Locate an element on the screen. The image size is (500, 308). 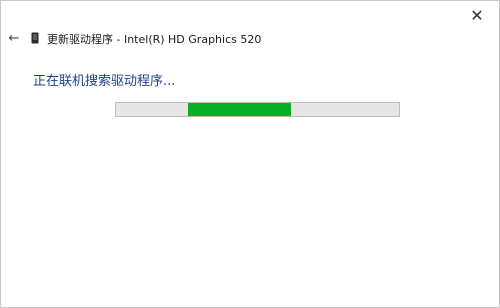
progress-bar is located at coordinates (257, 109).